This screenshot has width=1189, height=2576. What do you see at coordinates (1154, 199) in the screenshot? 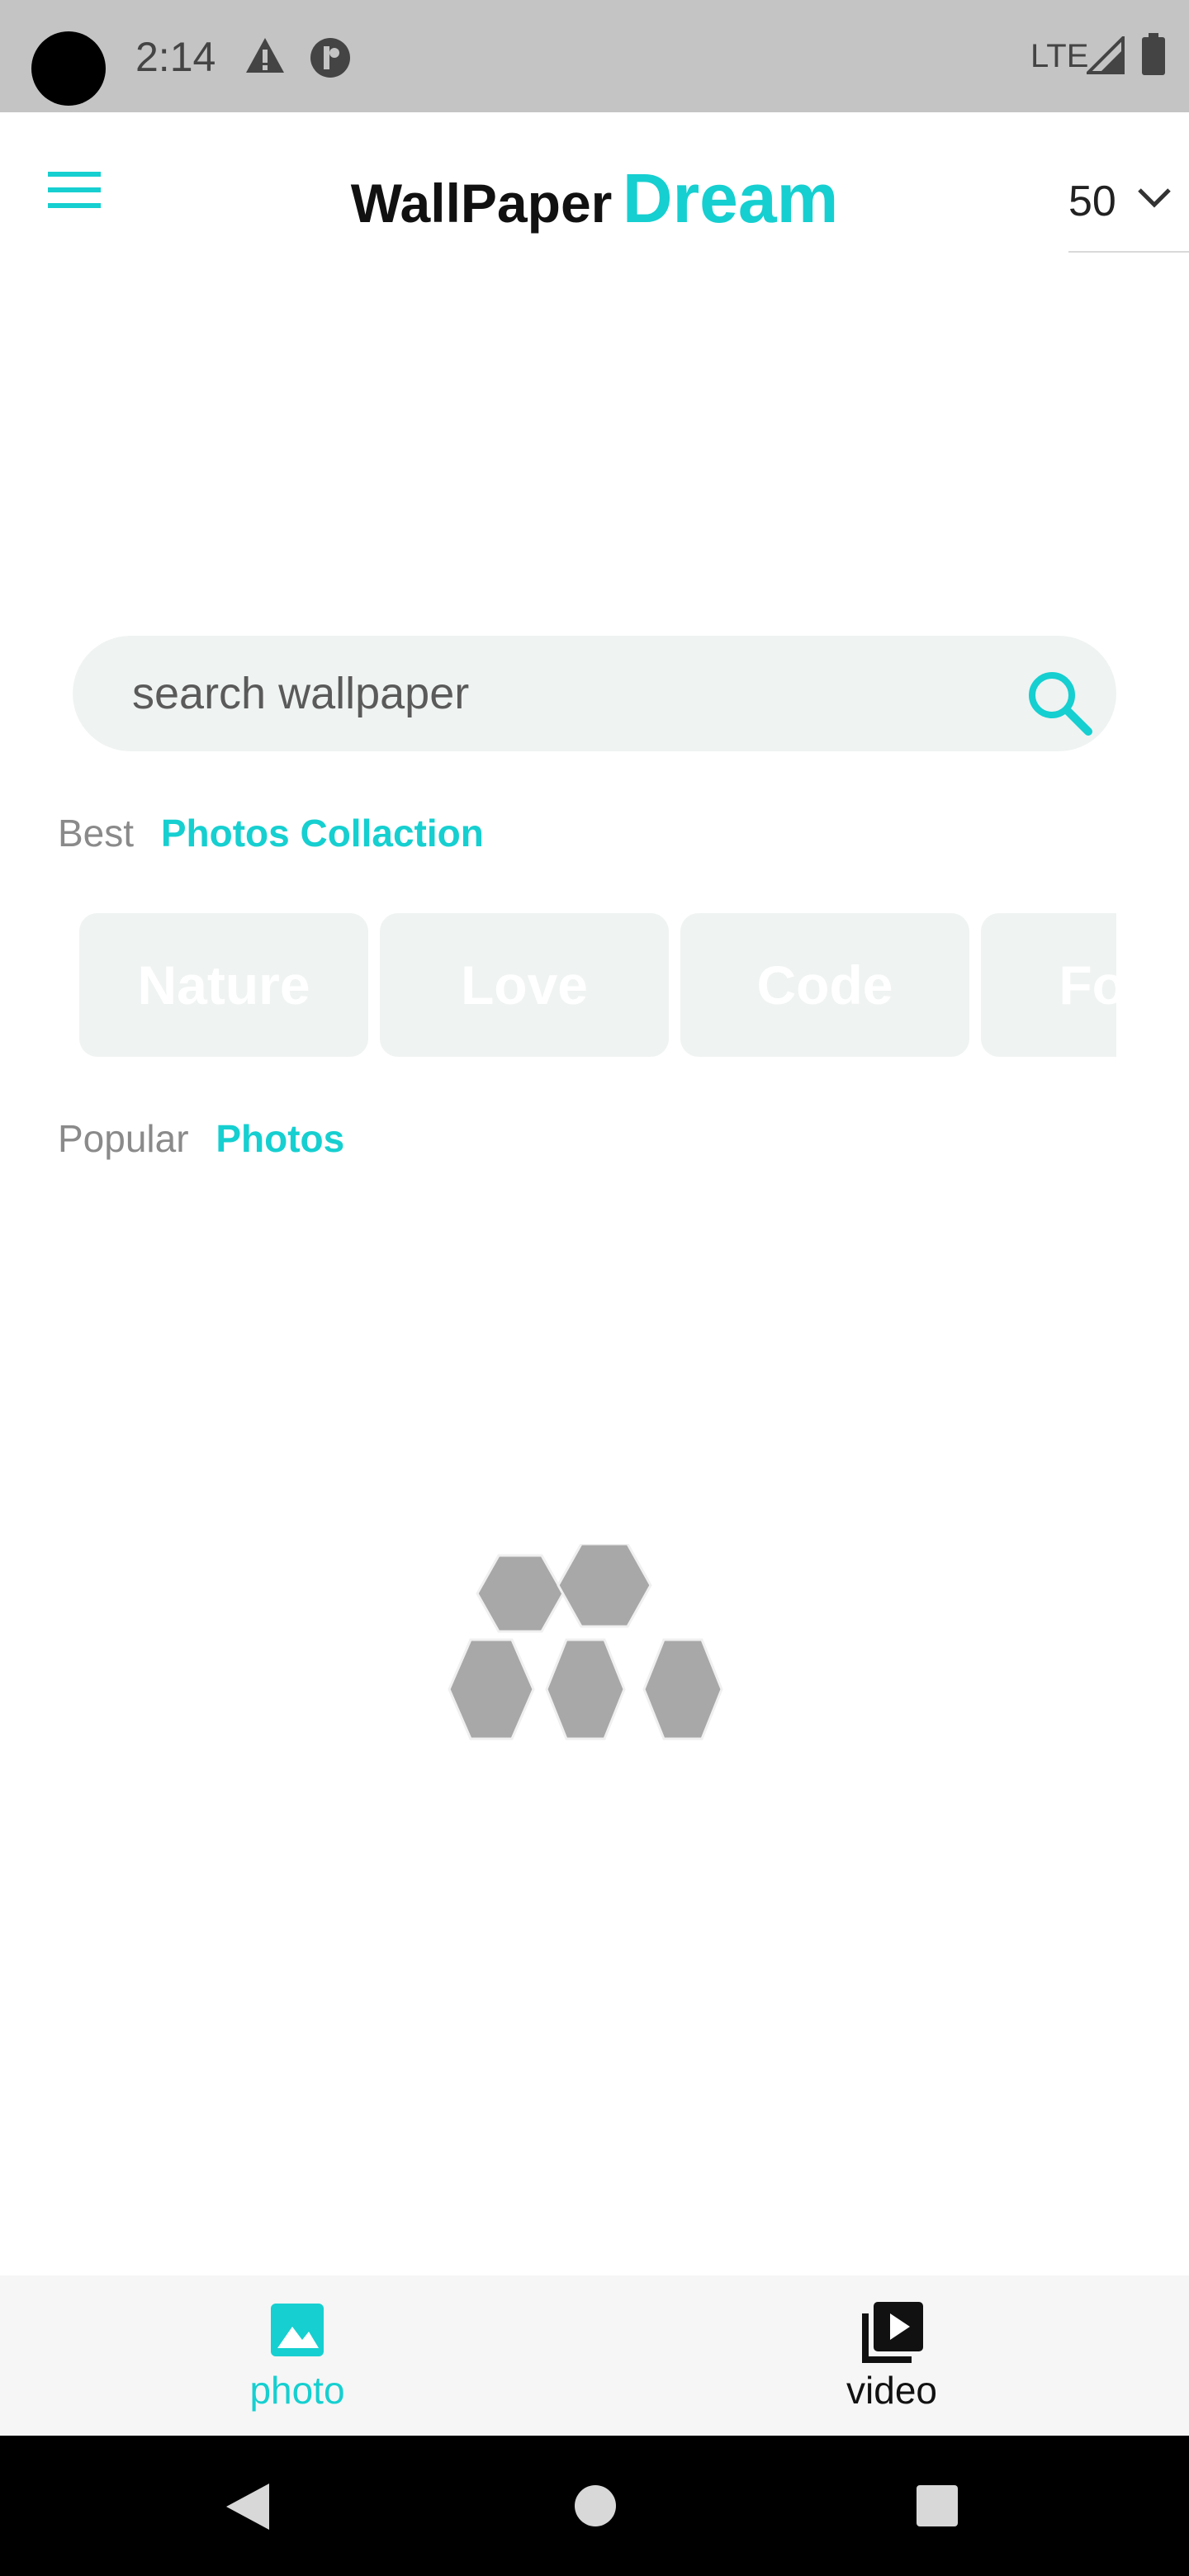
I see `chevron-down-icon` at bounding box center [1154, 199].